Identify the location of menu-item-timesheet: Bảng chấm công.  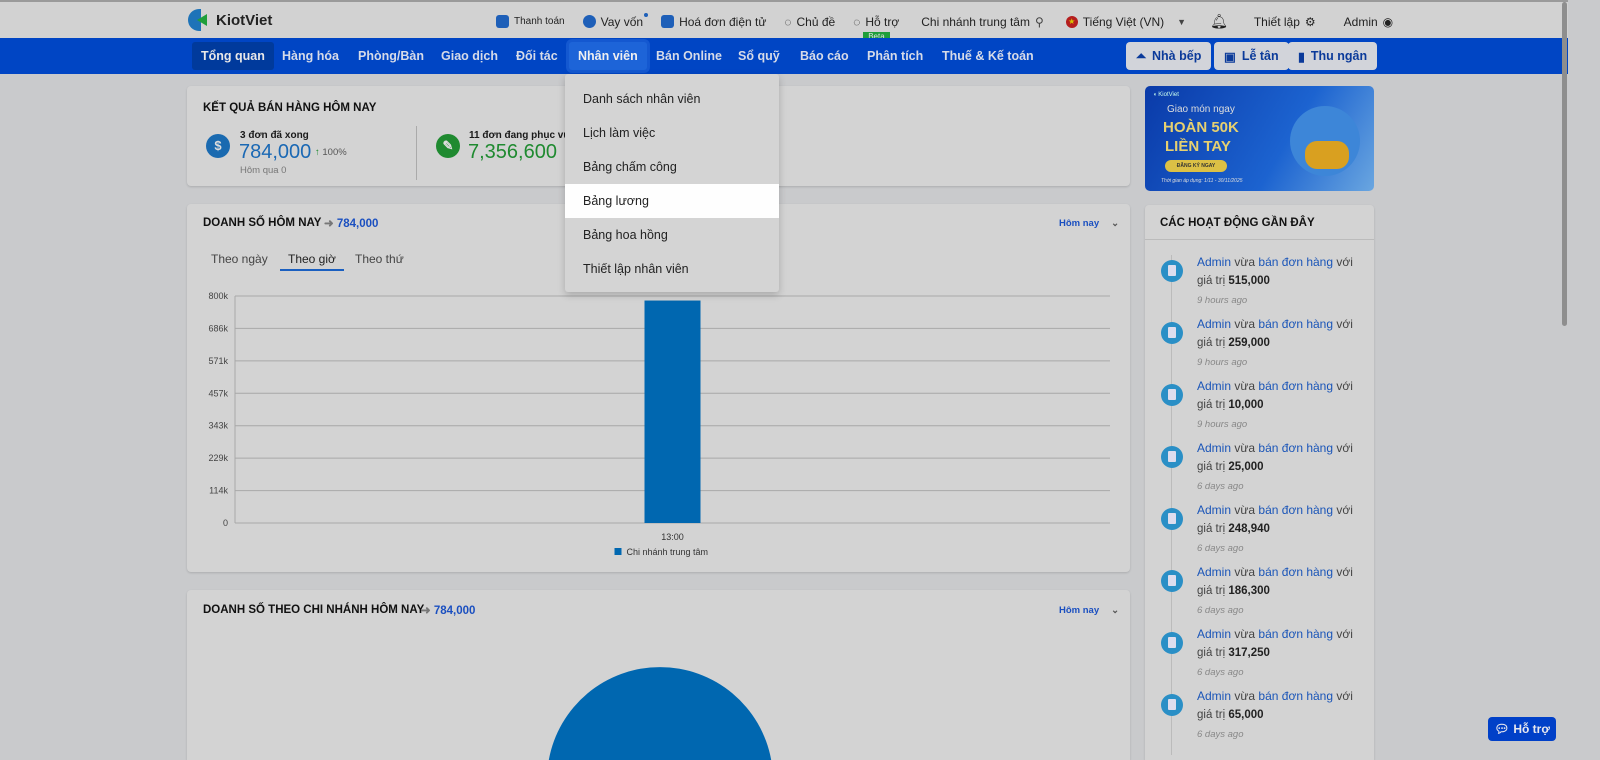
(672, 167).